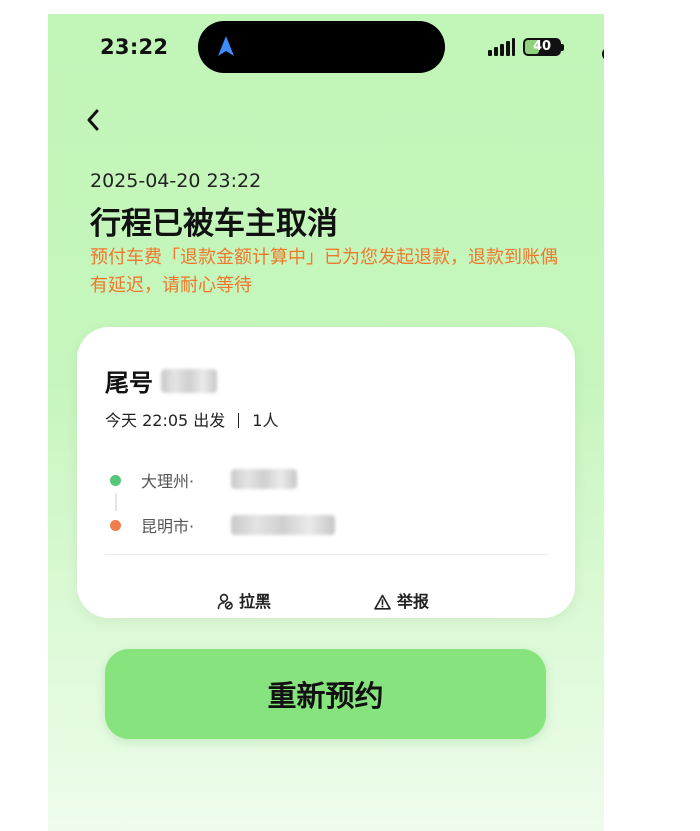  What do you see at coordinates (214, 224) in the screenshot?
I see `page-title: 行程已被车主取消` at bounding box center [214, 224].